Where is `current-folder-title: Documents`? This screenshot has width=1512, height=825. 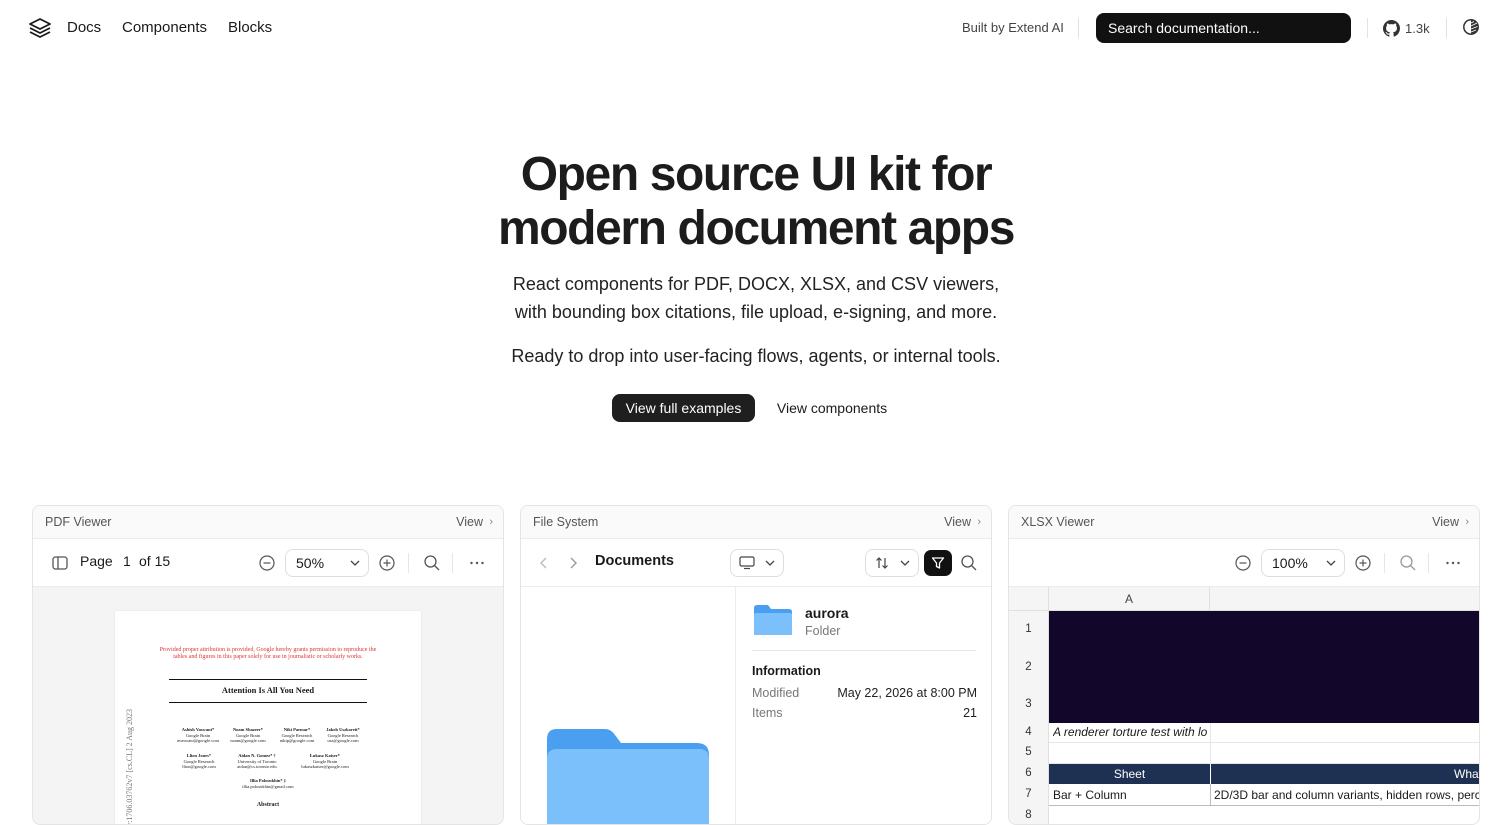 current-folder-title: Documents is located at coordinates (634, 561).